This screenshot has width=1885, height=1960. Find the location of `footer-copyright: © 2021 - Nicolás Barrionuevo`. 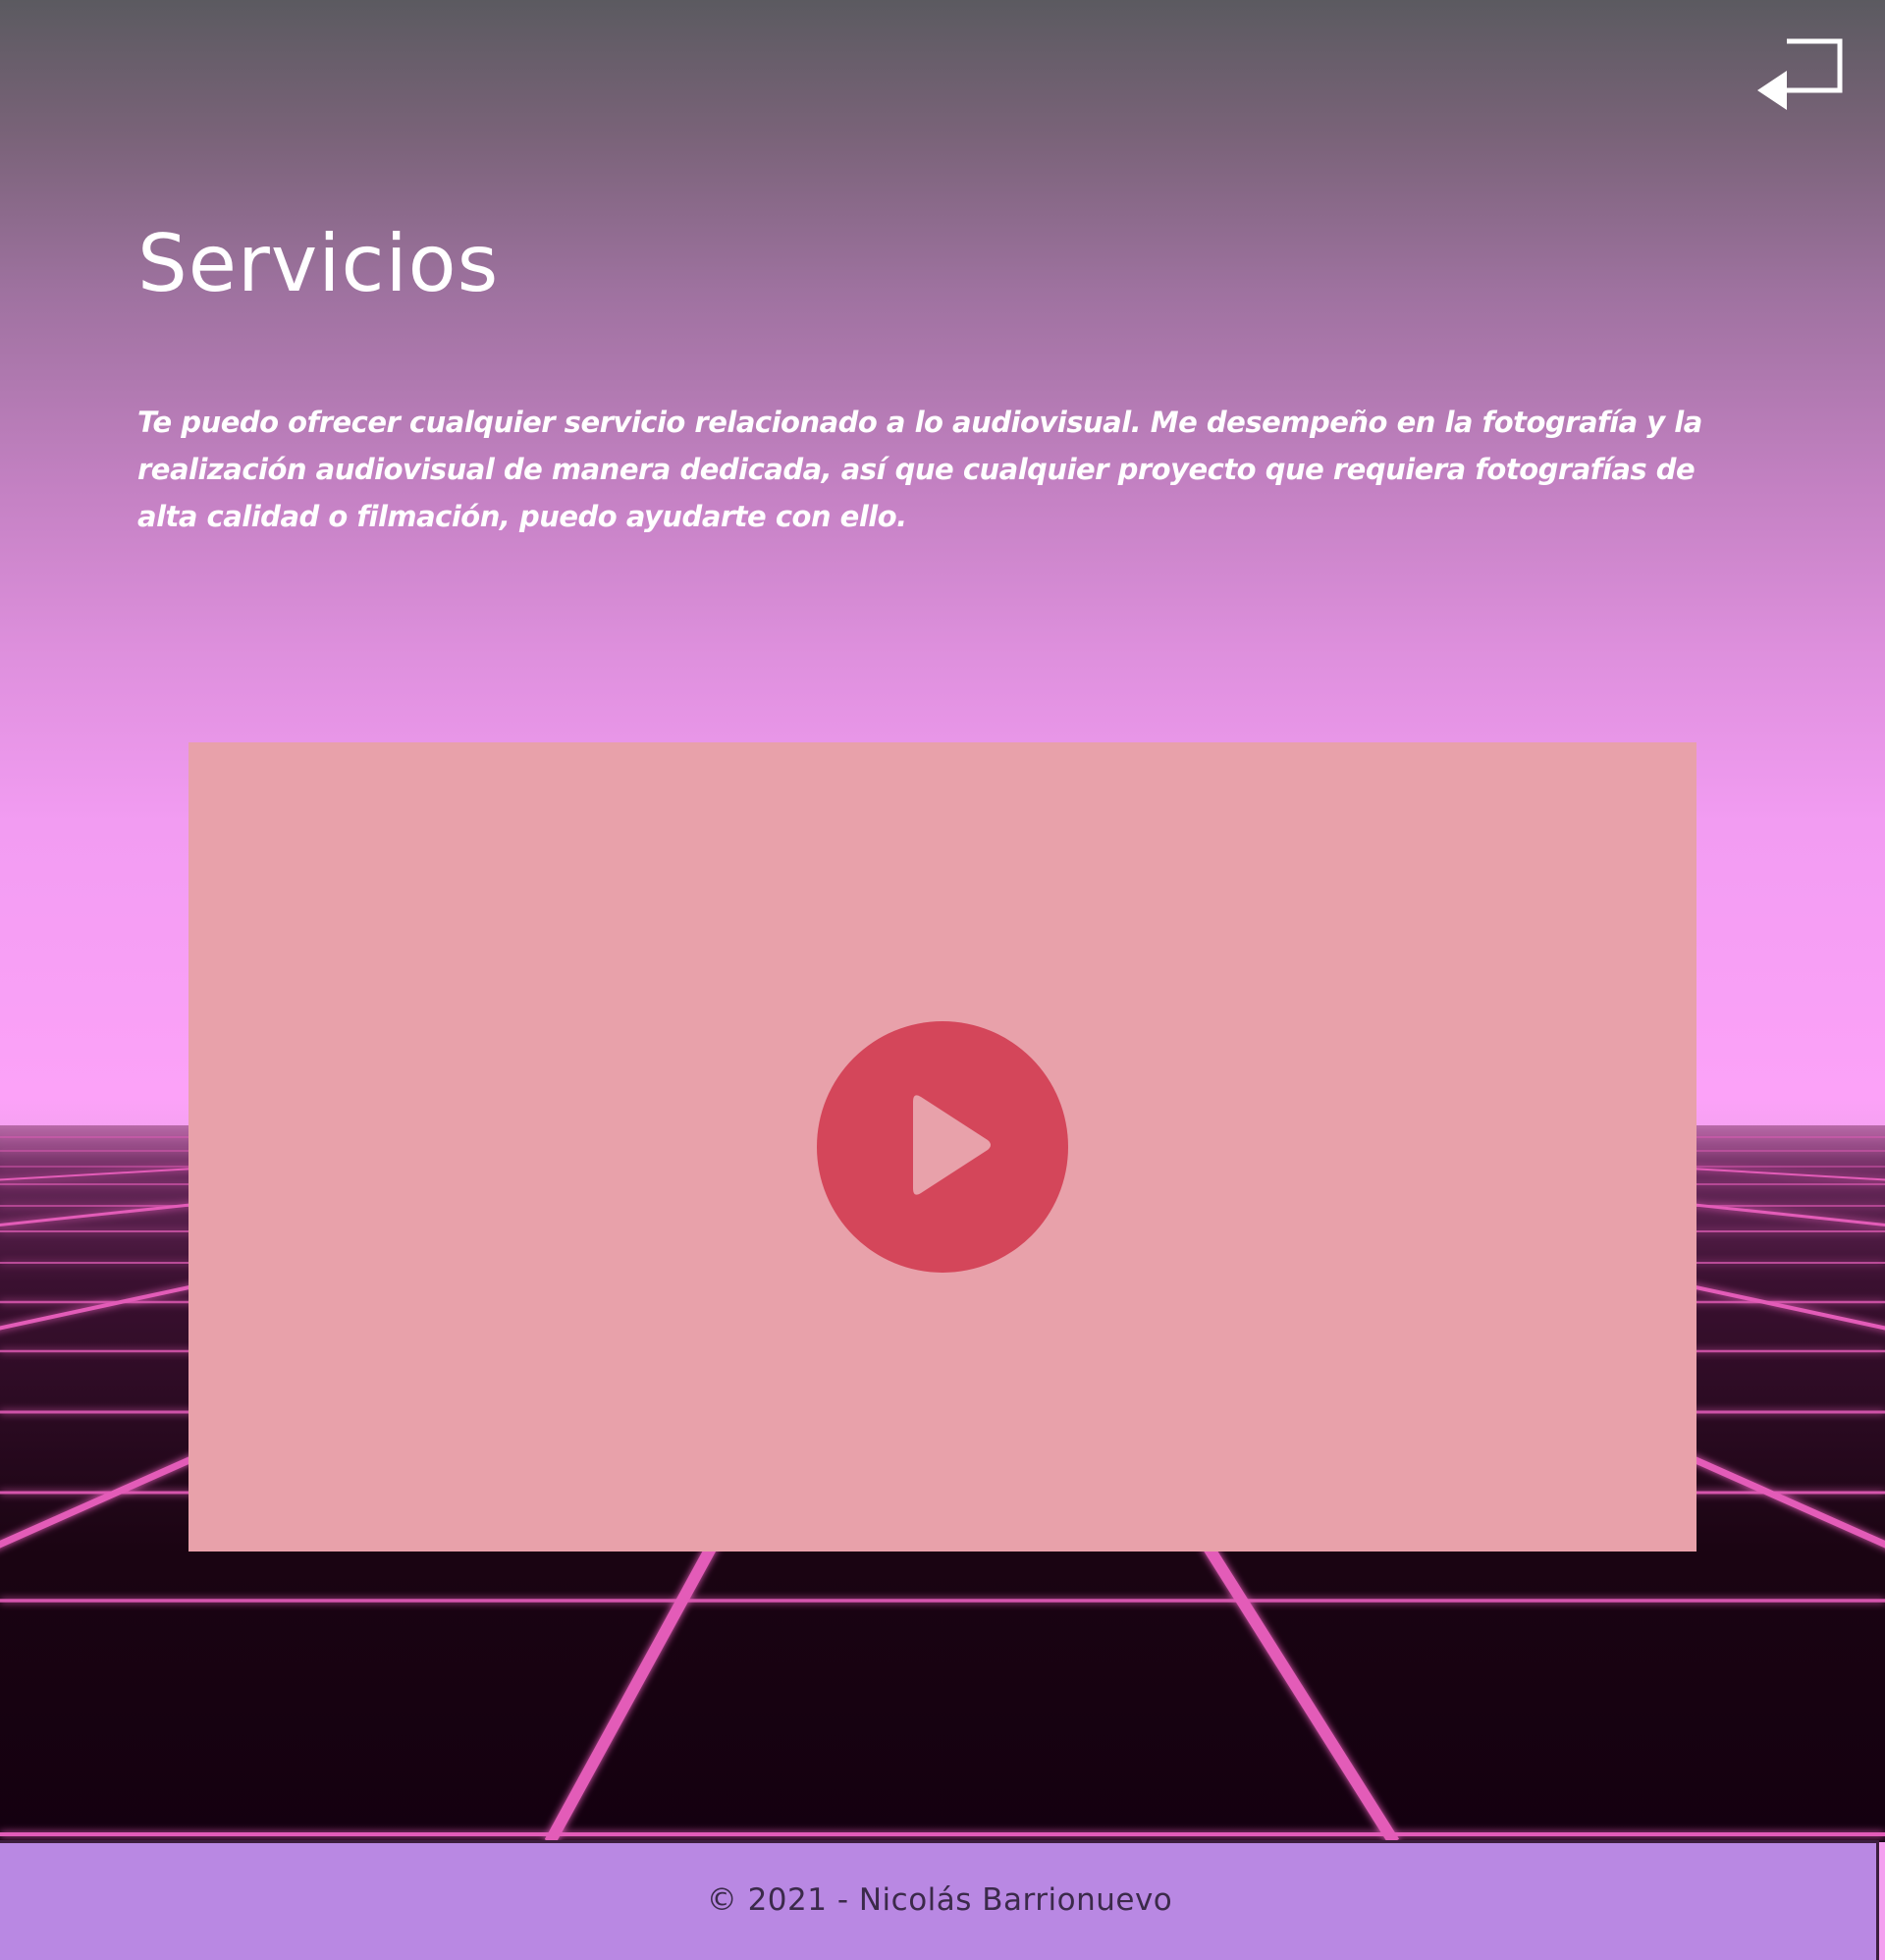

footer-copyright: © 2021 - Nicolás Barrionuevo is located at coordinates (939, 1900).